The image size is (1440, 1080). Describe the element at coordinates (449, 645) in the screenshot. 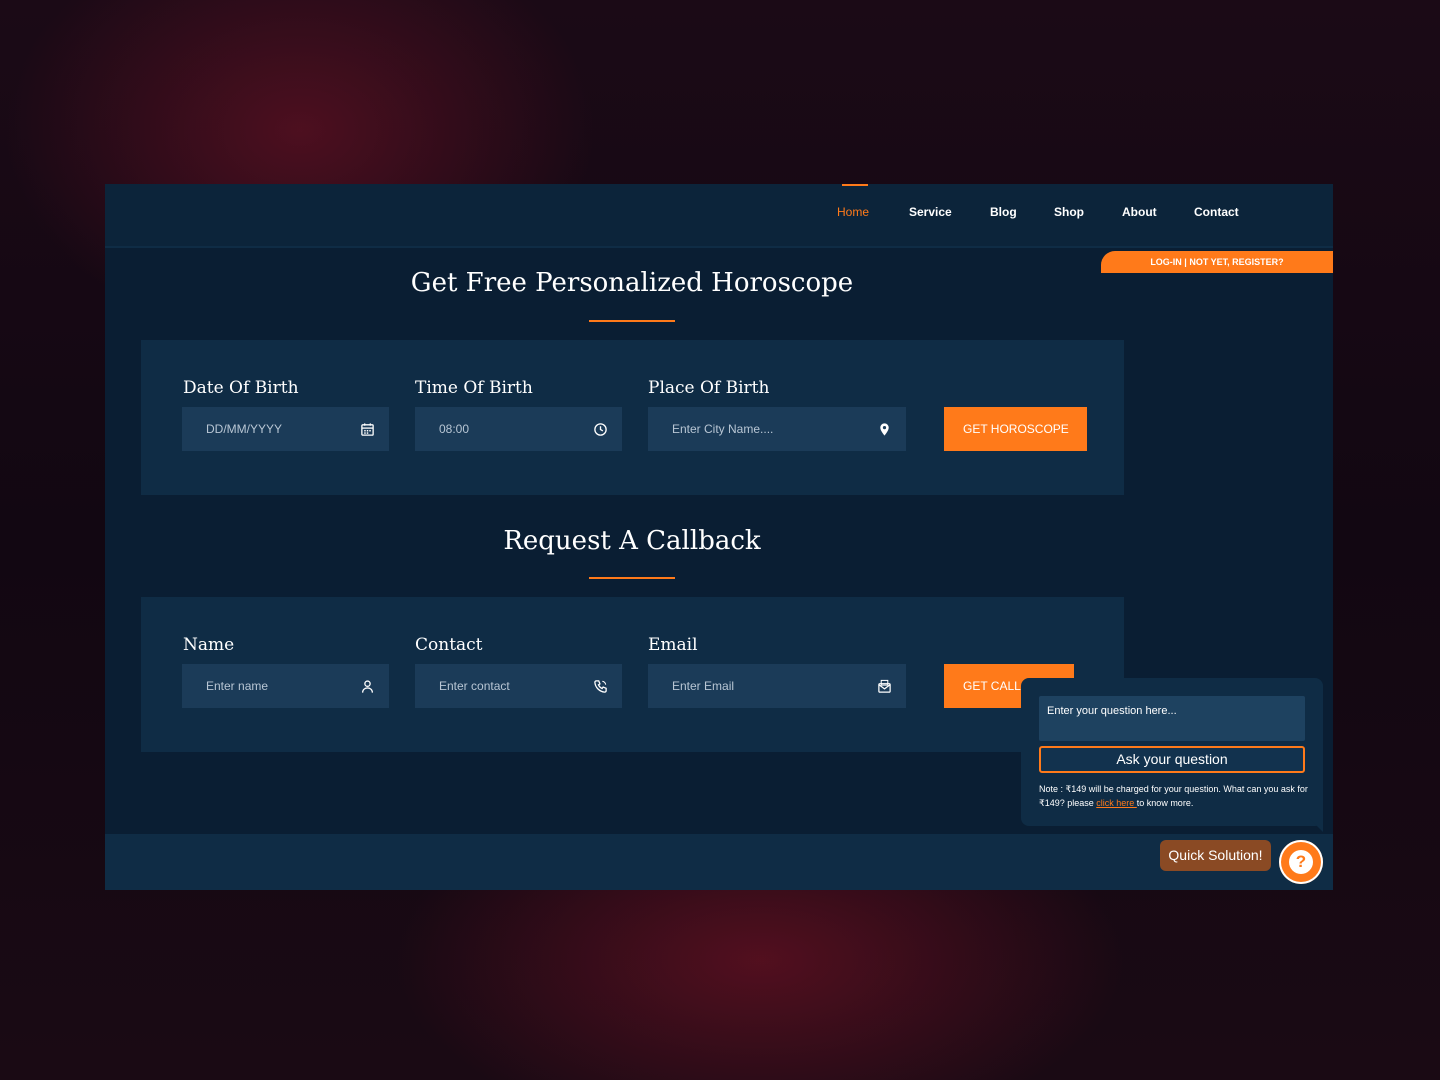

I see `contact-label: Contact` at that location.